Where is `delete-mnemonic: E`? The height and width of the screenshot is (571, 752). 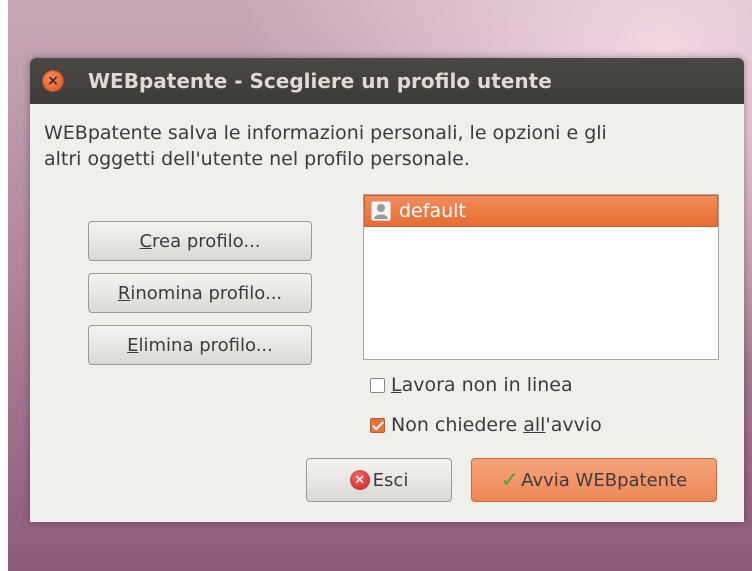 delete-mnemonic: E is located at coordinates (133, 345).